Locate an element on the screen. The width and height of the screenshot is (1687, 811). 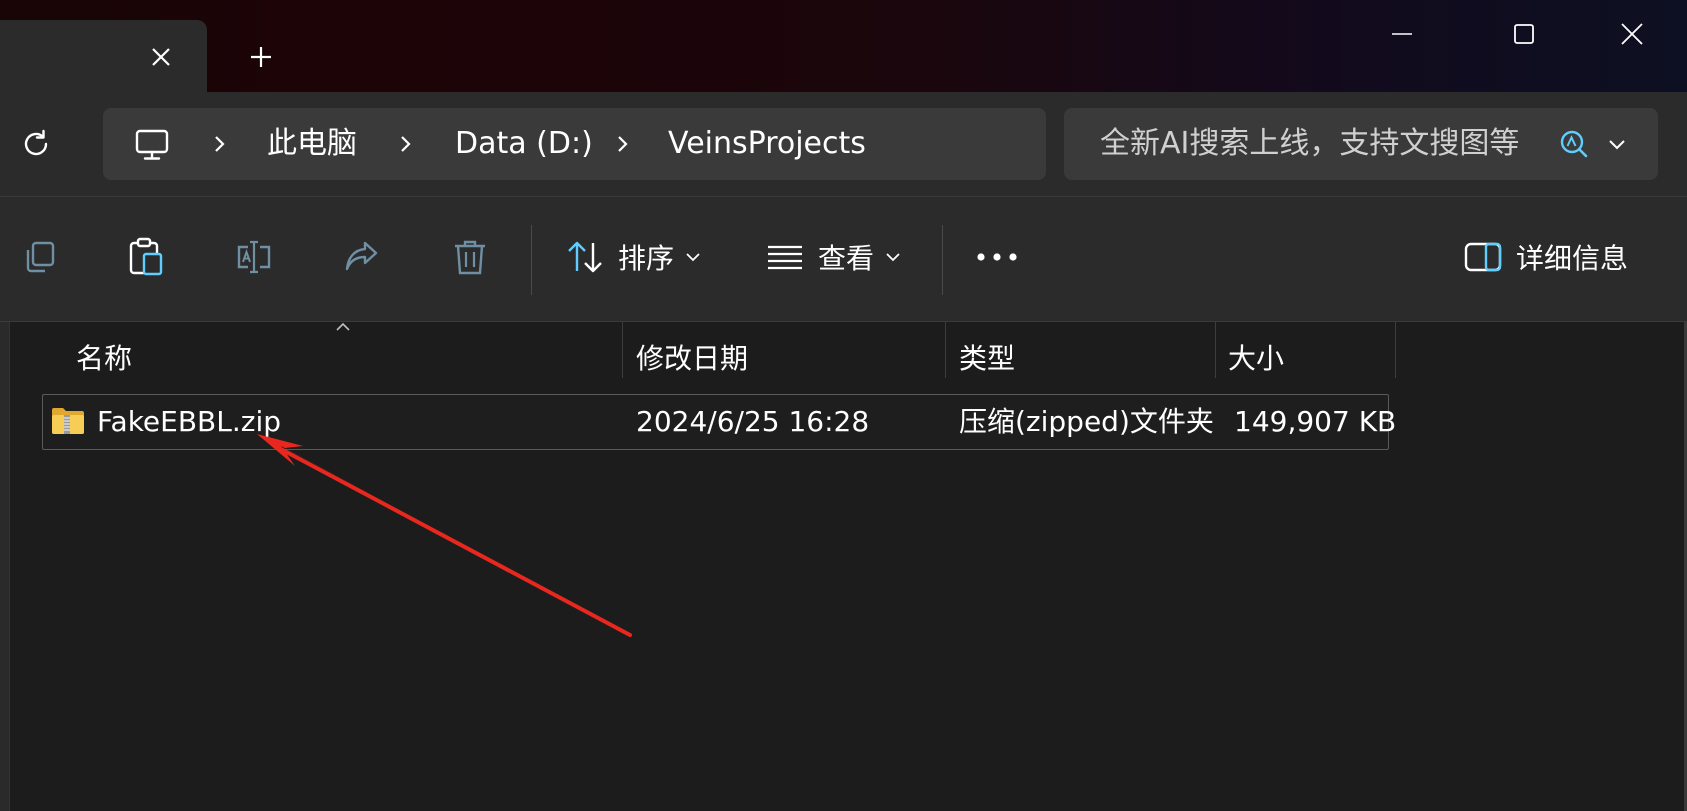
sort-ascending-icon is located at coordinates (343, 327).